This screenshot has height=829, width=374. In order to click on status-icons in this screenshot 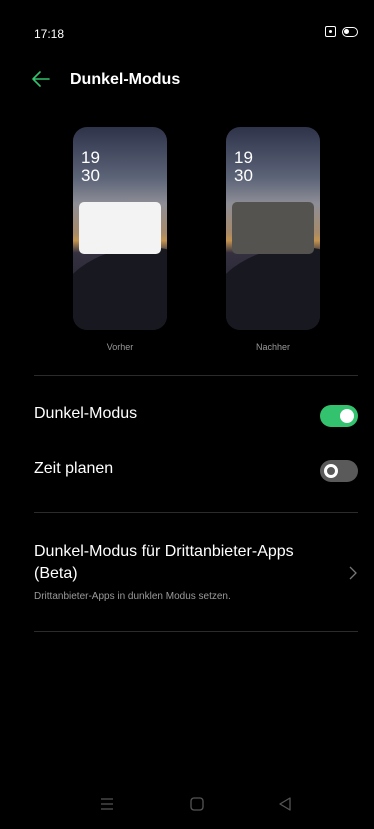, I will do `click(341, 31)`.